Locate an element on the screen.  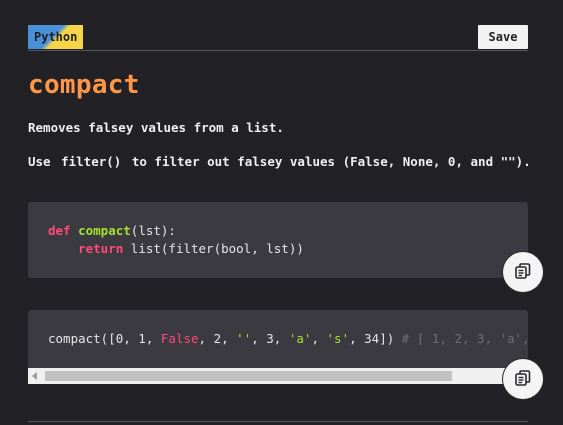
code-line-1: def compact(lst): is located at coordinates (112, 230).